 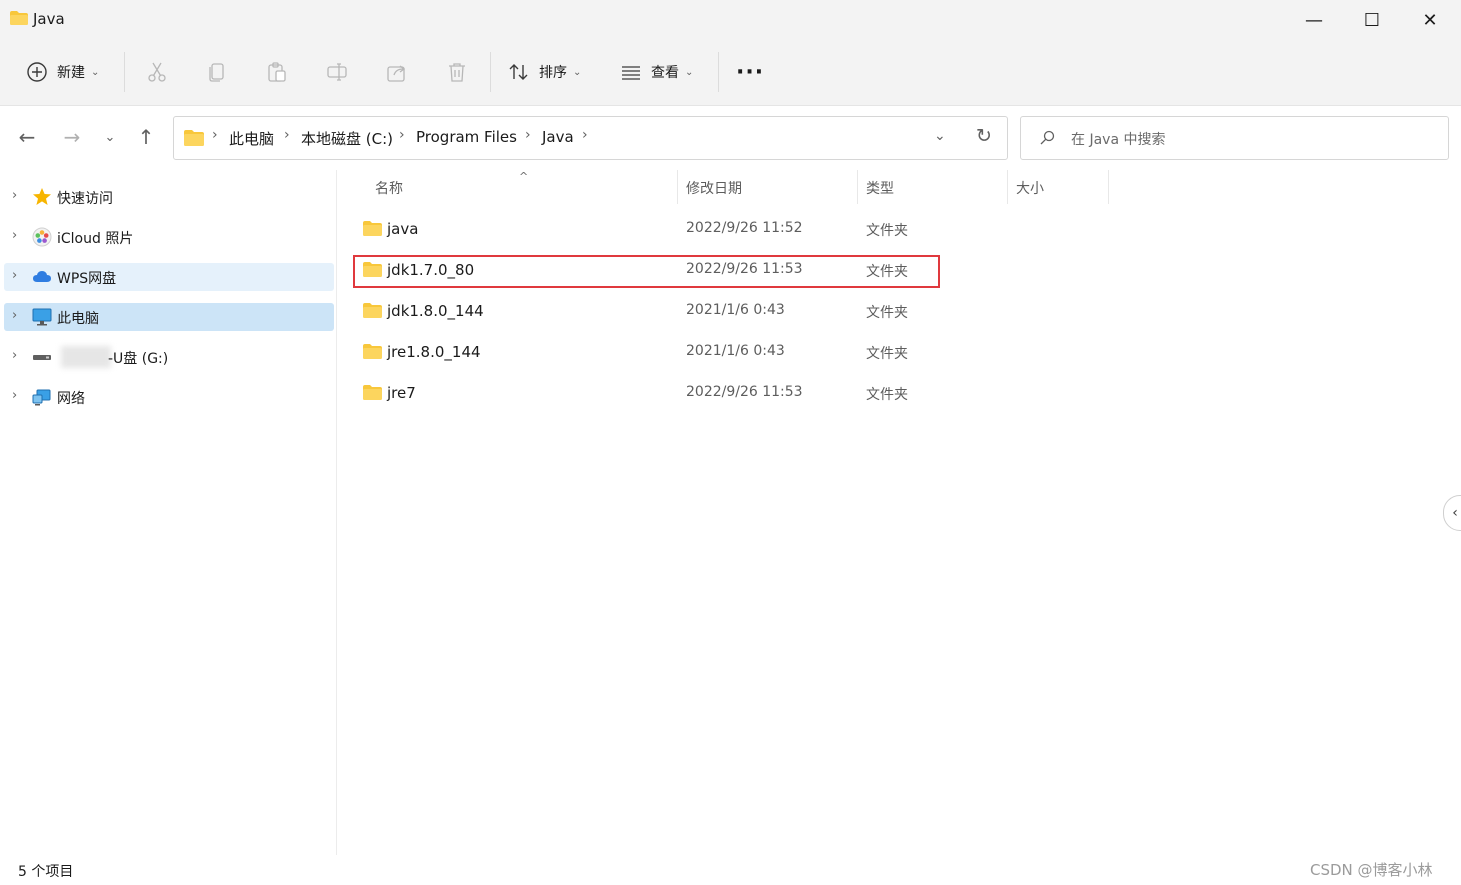 What do you see at coordinates (169, 197) in the screenshot?
I see `sidebar-item-quick-access: › 快速访问` at bounding box center [169, 197].